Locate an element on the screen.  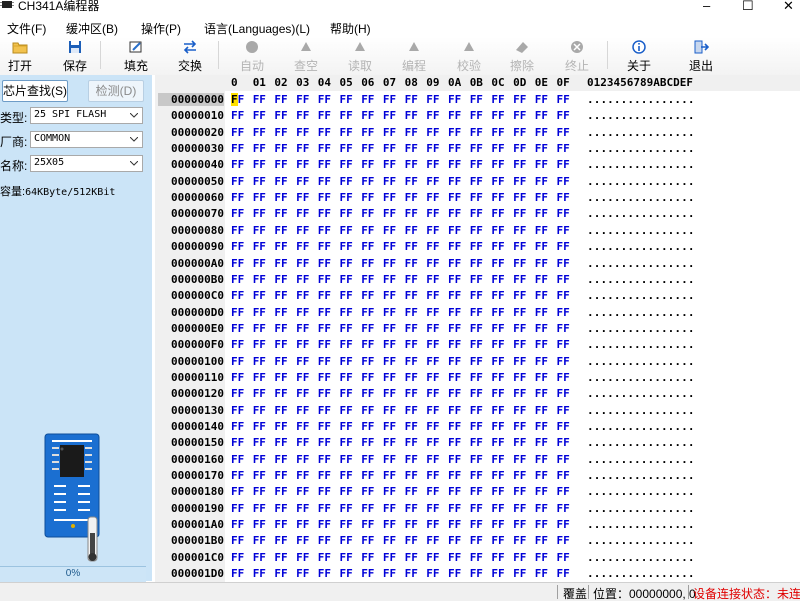
stop-button: 终止 is located at coordinates (577, 56).